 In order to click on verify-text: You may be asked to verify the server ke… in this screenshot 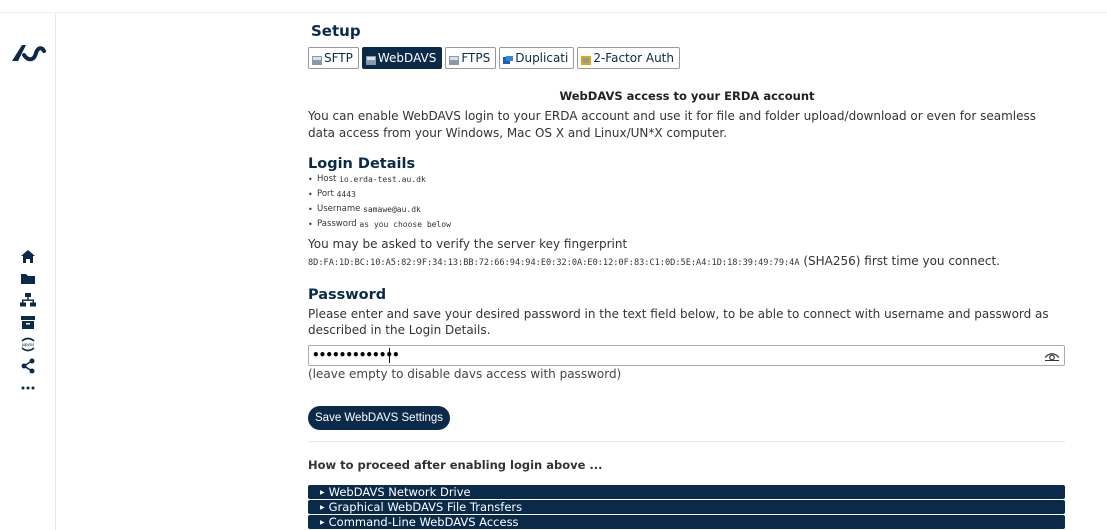, I will do `click(468, 244)`.